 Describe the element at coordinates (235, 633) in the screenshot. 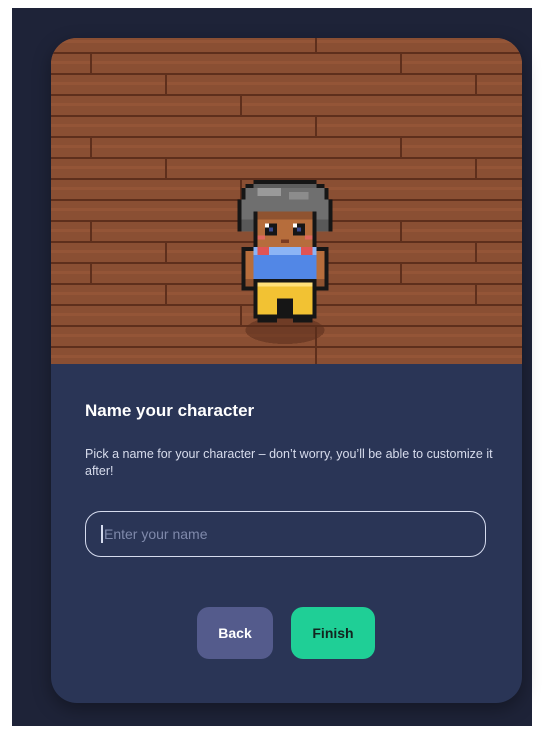

I see `back-button: Back` at that location.